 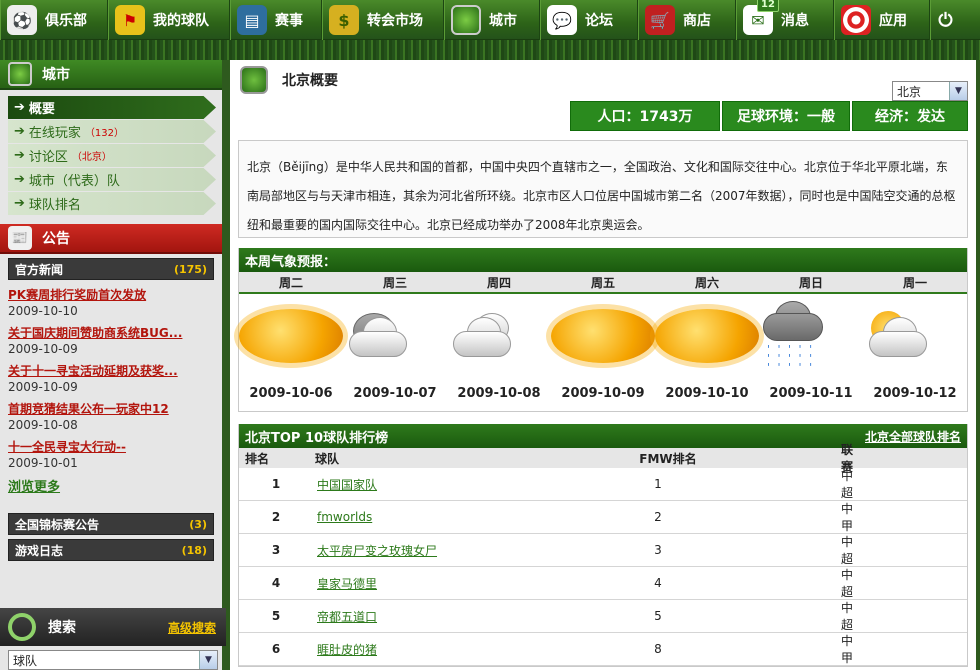 I want to click on cart-icon: 🛒, so click(x=660, y=20).